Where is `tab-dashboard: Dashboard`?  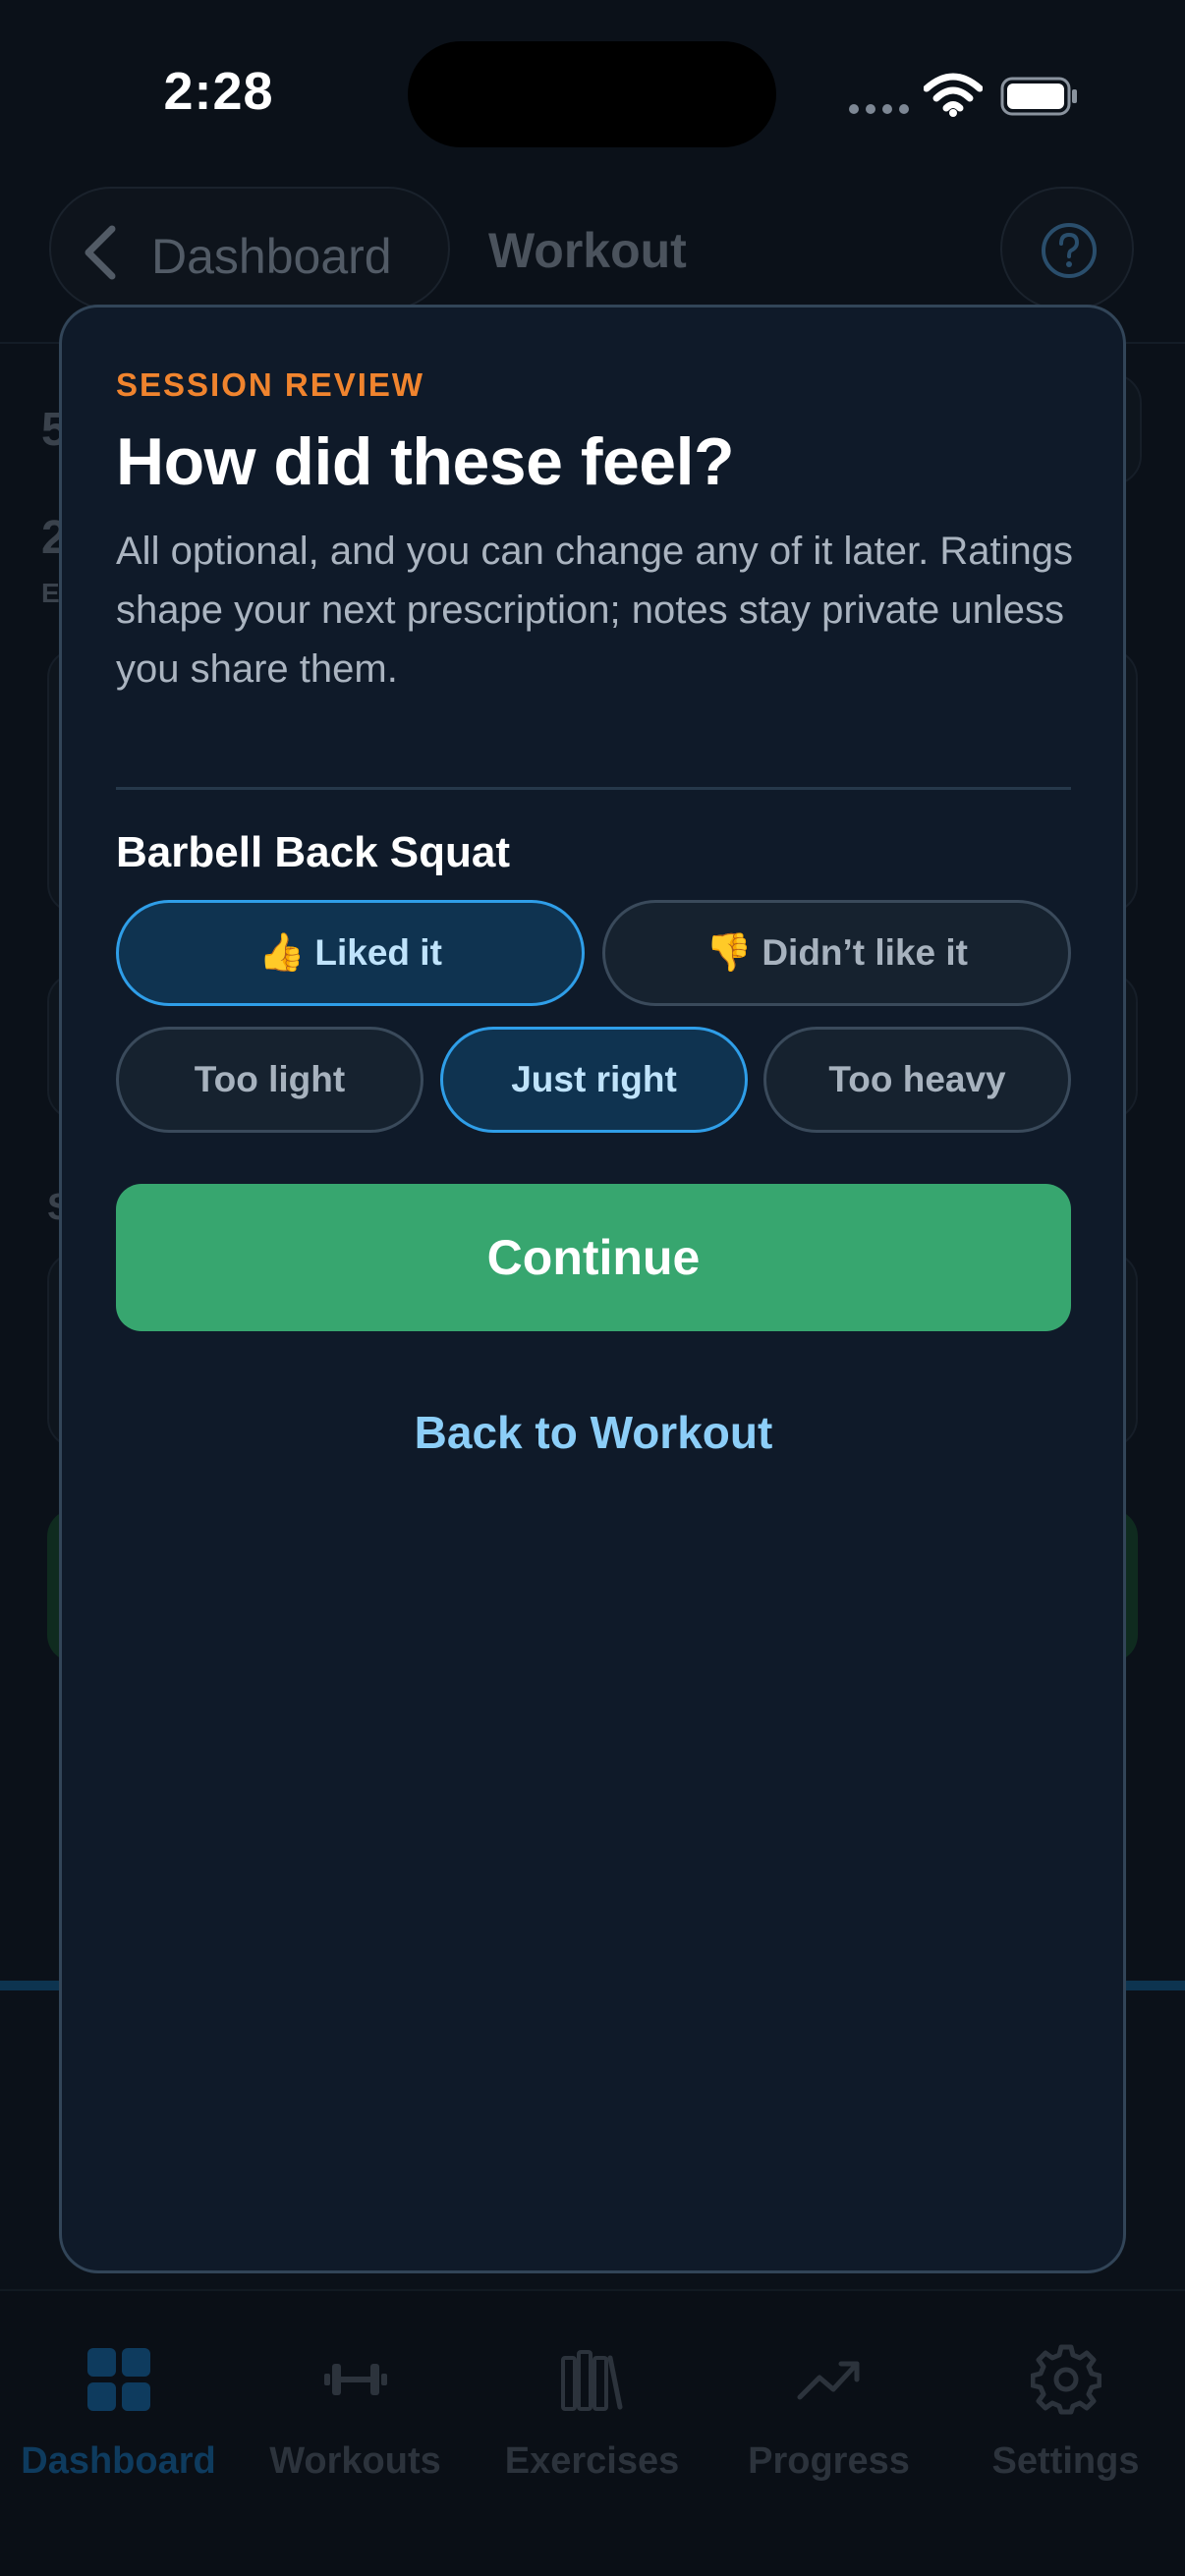
tab-dashboard: Dashboard is located at coordinates (119, 2399).